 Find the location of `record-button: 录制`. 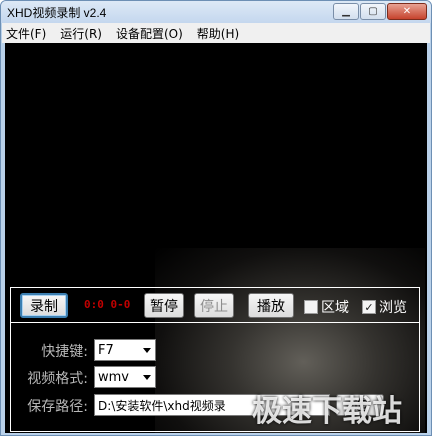

record-button: 录制 is located at coordinates (44, 305).